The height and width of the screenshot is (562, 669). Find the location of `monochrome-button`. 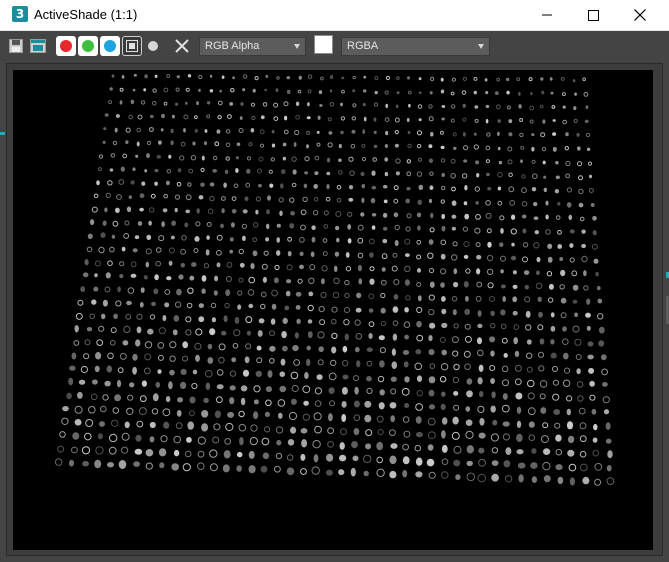

monochrome-button is located at coordinates (132, 46).